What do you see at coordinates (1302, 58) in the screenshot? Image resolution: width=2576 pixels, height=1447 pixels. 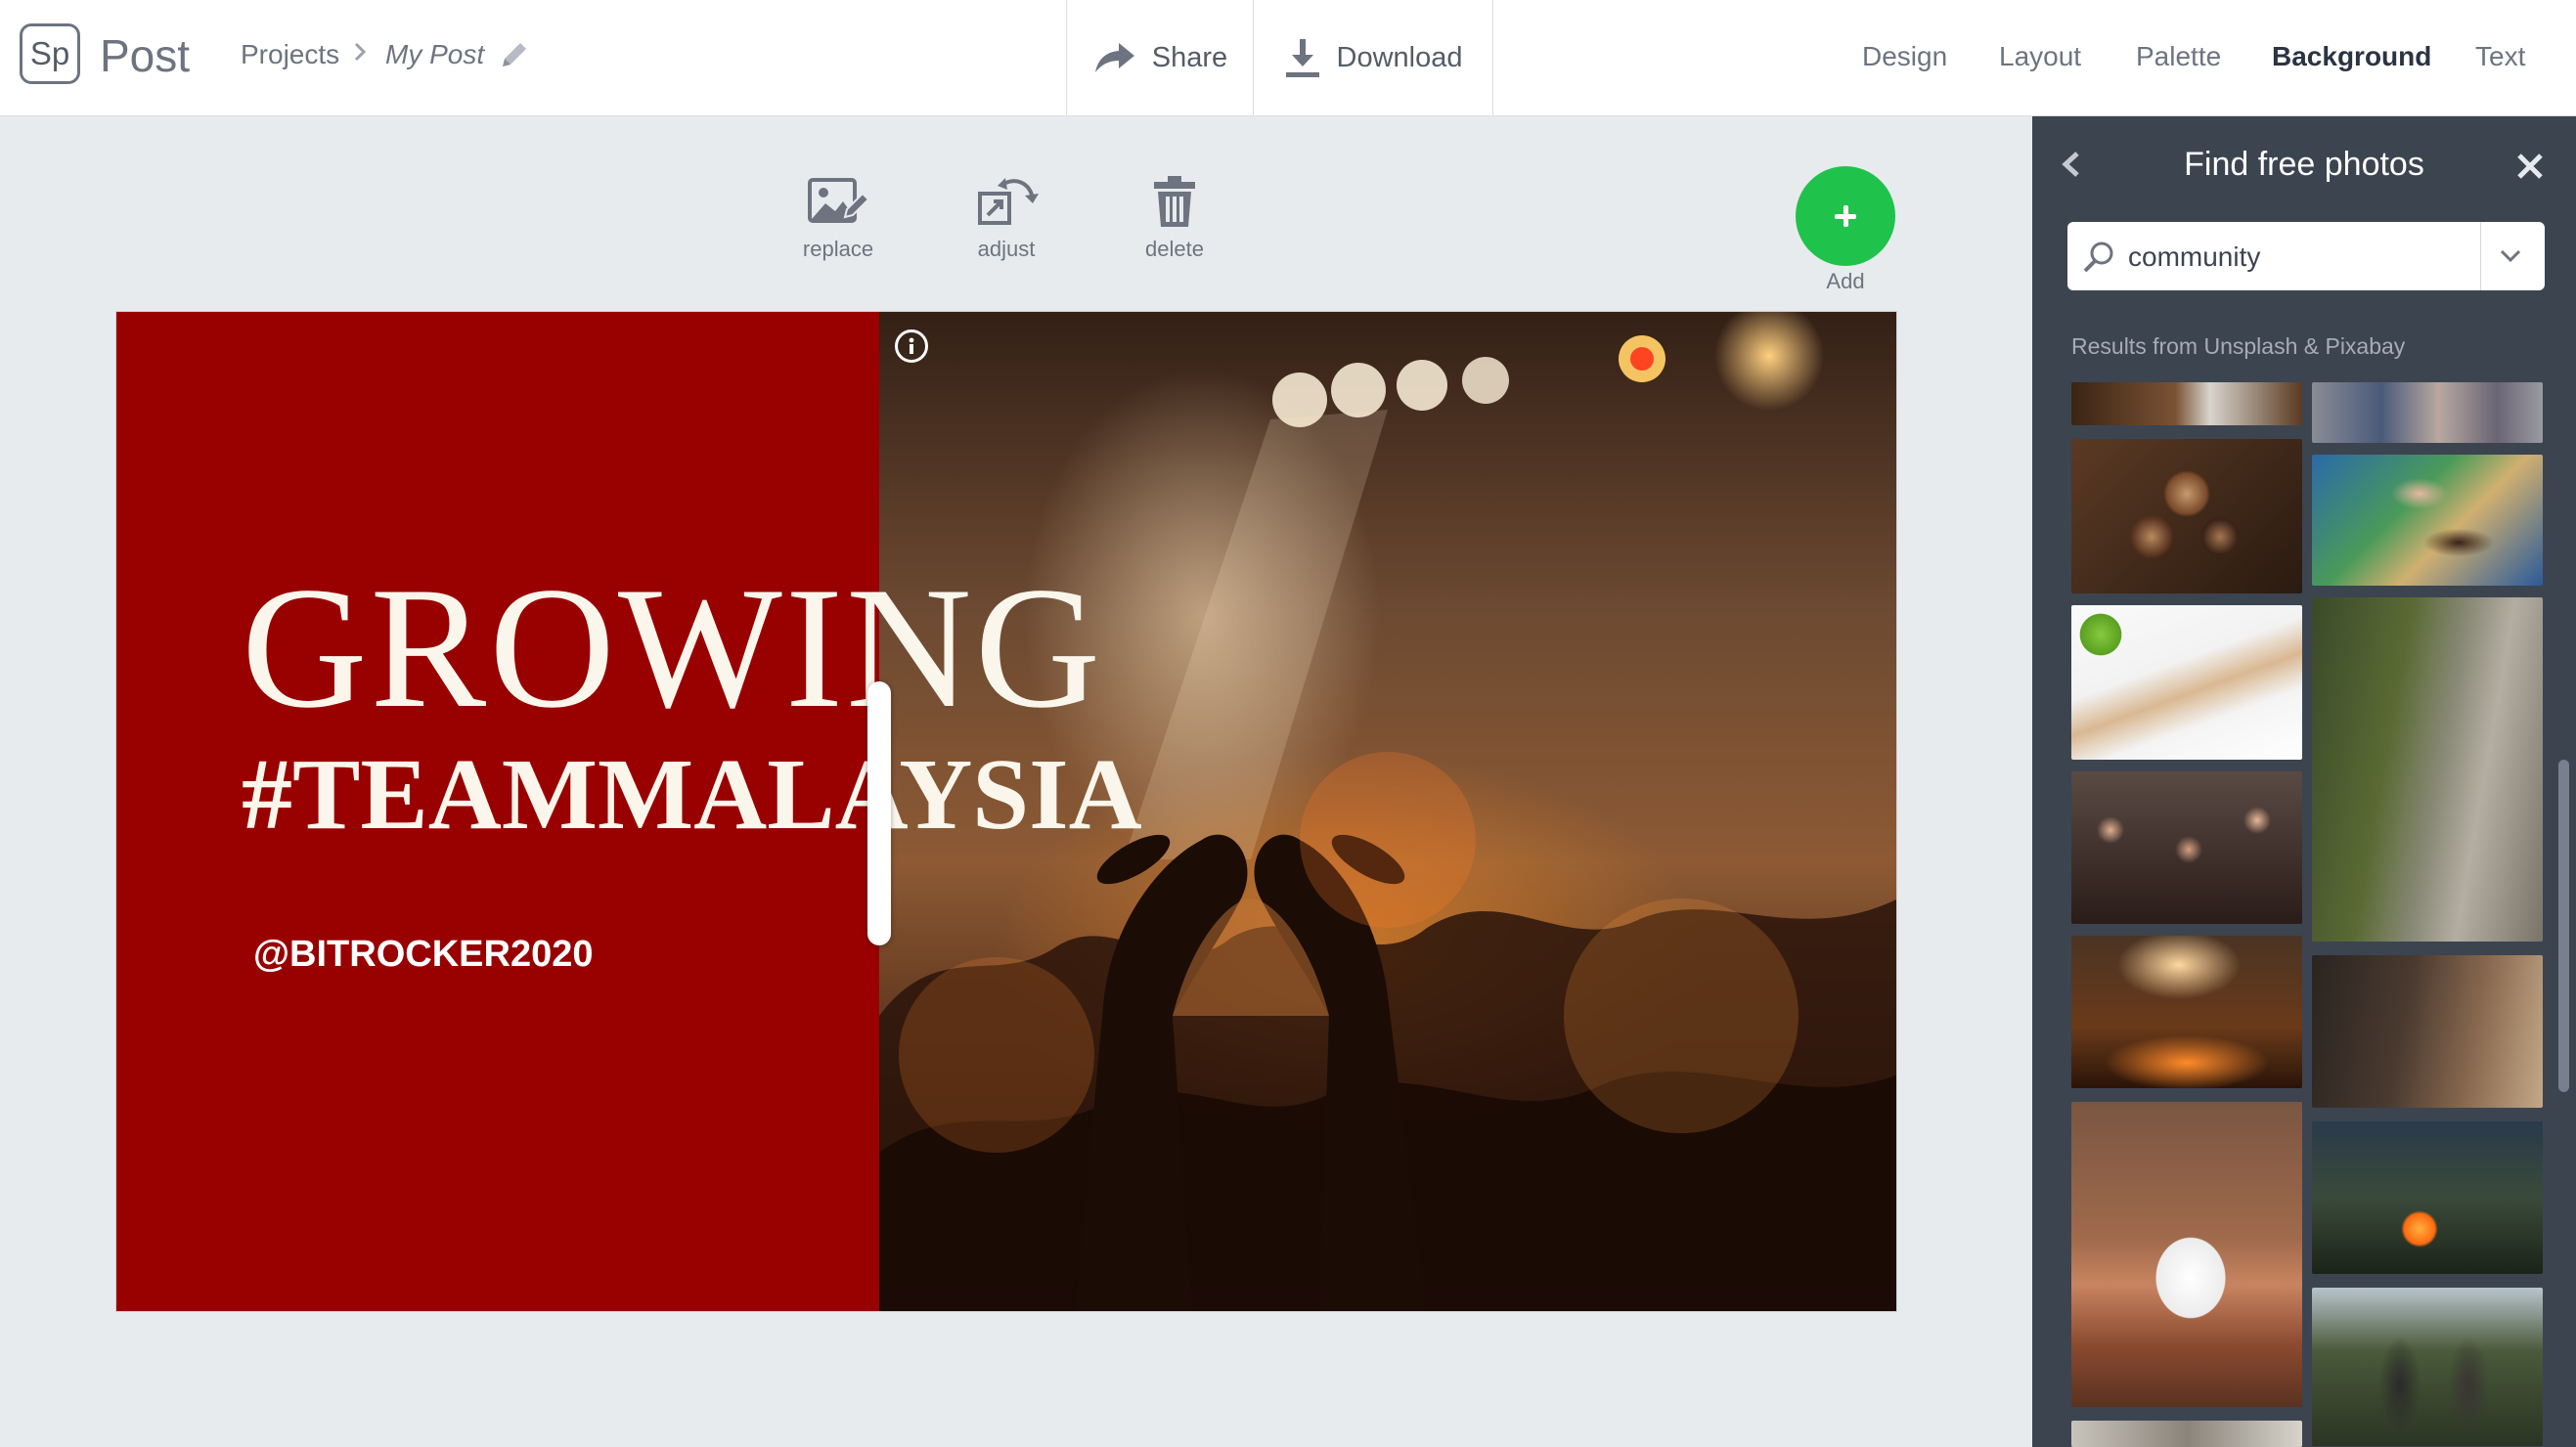 I see `download-icon` at bounding box center [1302, 58].